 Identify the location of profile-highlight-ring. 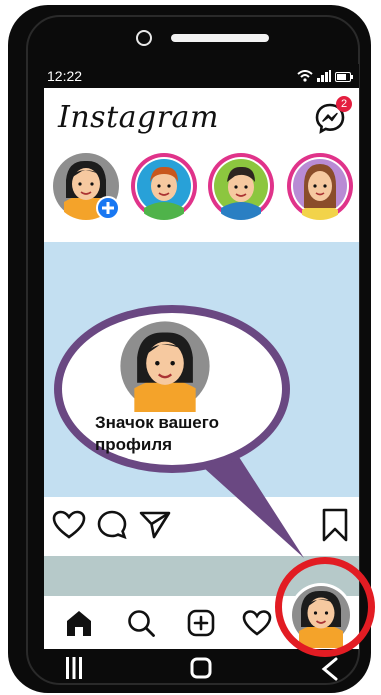
(325, 607).